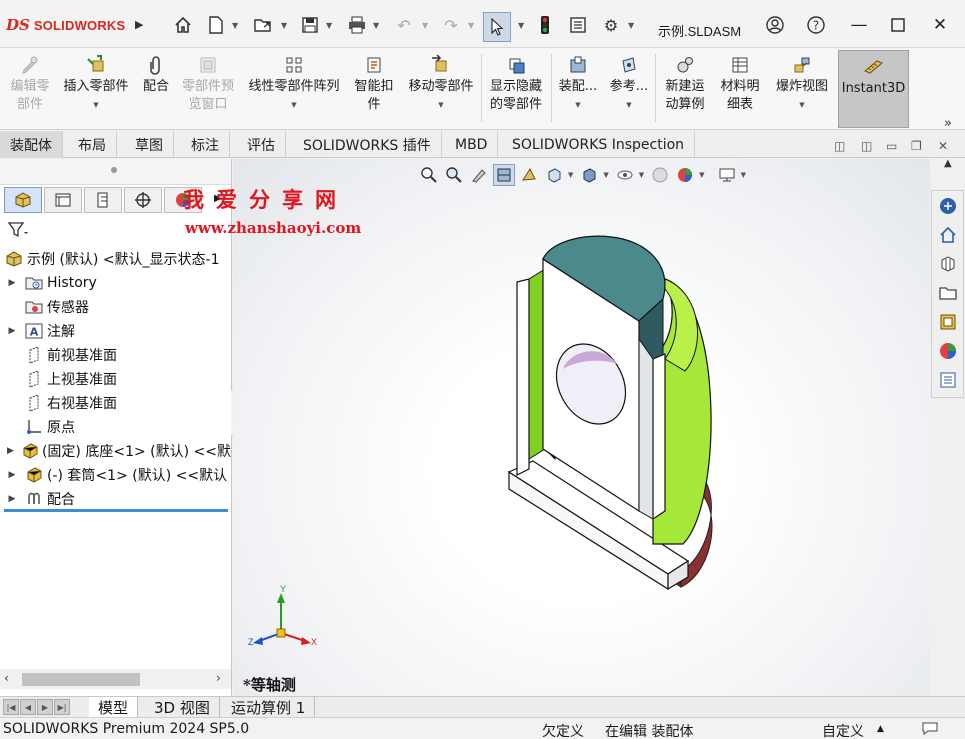 This screenshot has width=965, height=739. Describe the element at coordinates (429, 175) in the screenshot. I see `zoom-to-fit-icon` at that location.